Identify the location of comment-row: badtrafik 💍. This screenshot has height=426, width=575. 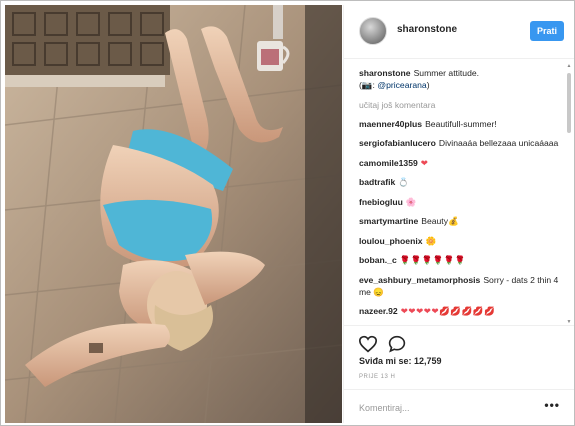
(460, 182).